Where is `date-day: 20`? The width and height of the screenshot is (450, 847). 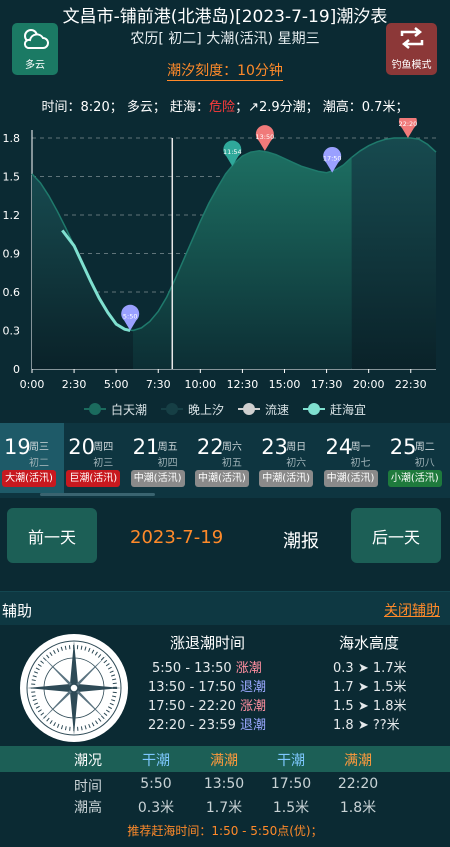
date-day: 20 is located at coordinates (82, 447).